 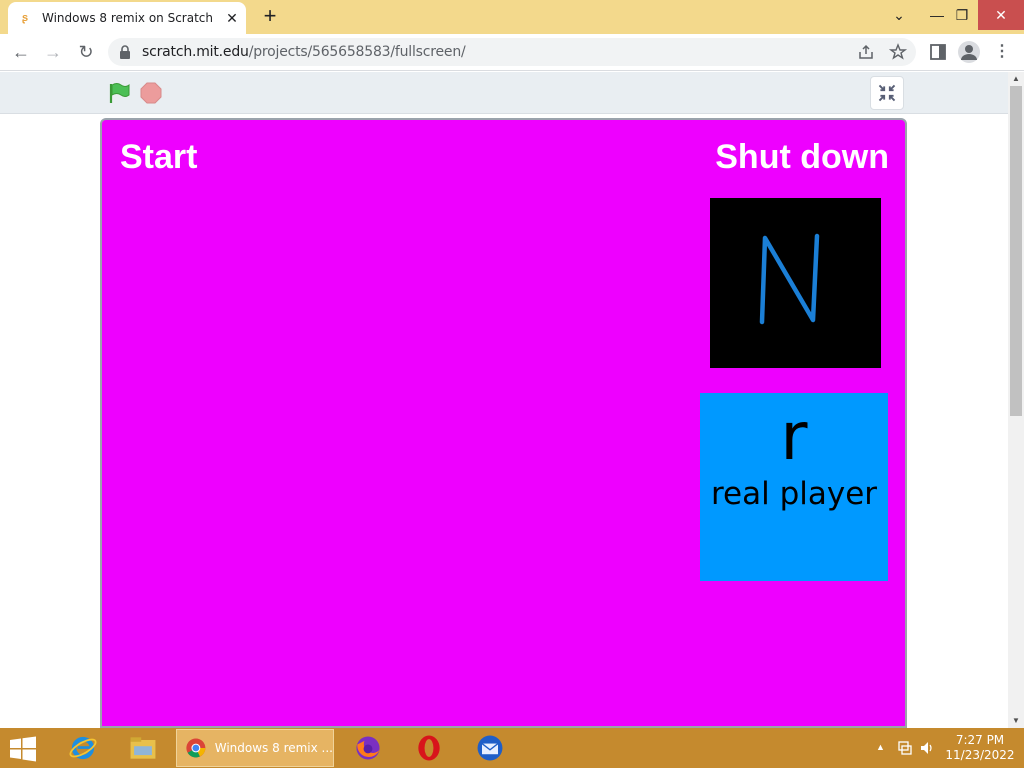 I want to click on tab-title: Windows 8 remix on Scratch, so click(x=127, y=18).